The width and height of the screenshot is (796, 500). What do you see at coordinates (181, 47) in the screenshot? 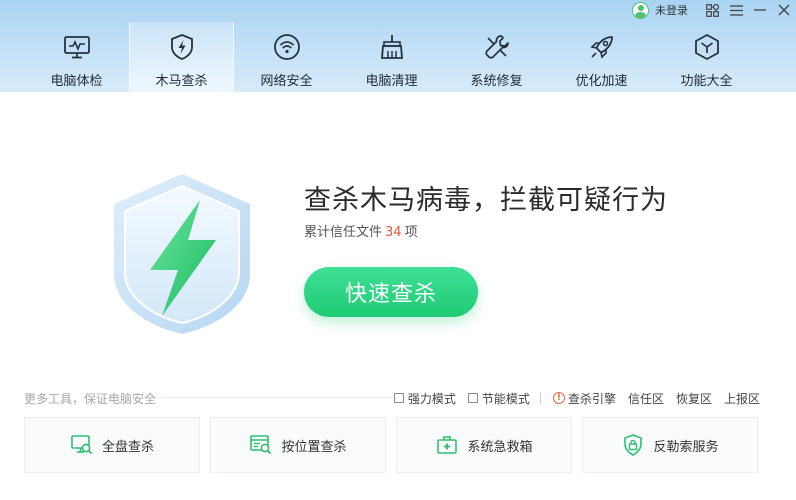
I see `shield-bolt-icon` at bounding box center [181, 47].